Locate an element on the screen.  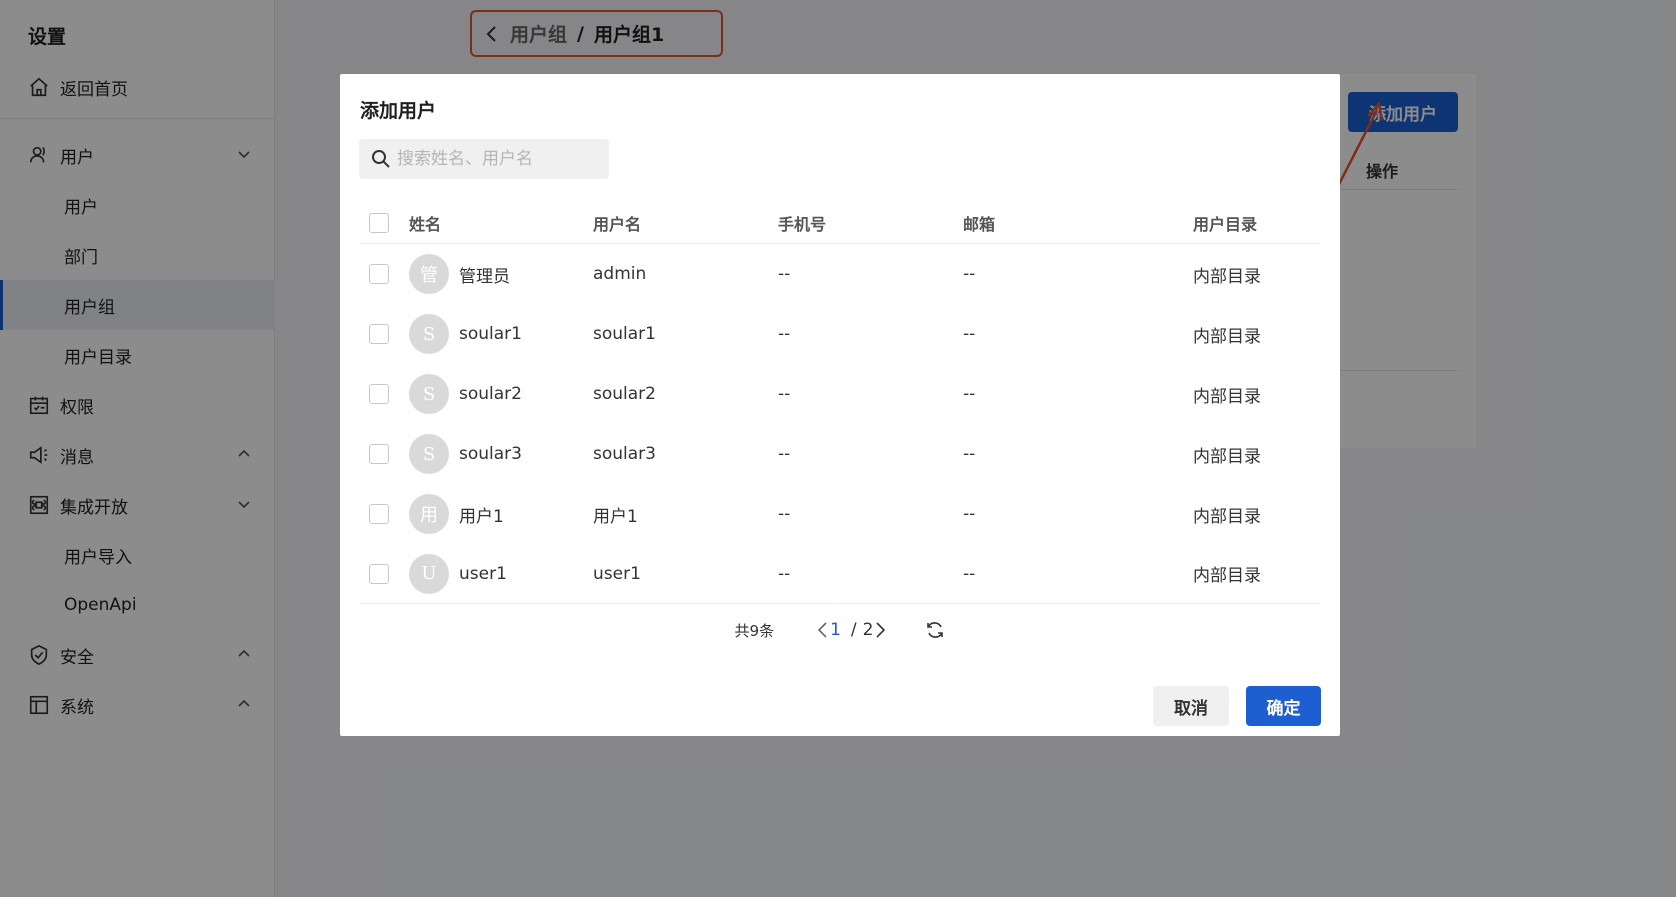
user-username: soular2 is located at coordinates (624, 394).